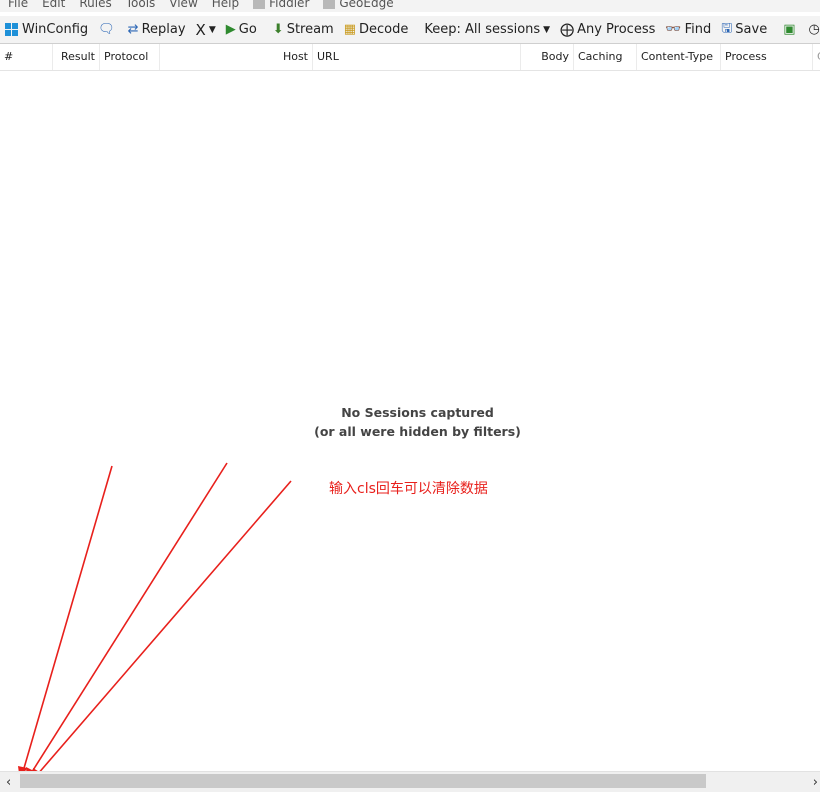 This screenshot has height=792, width=820. What do you see at coordinates (55, 29) in the screenshot?
I see `winconfig-label: WinConfig` at bounding box center [55, 29].